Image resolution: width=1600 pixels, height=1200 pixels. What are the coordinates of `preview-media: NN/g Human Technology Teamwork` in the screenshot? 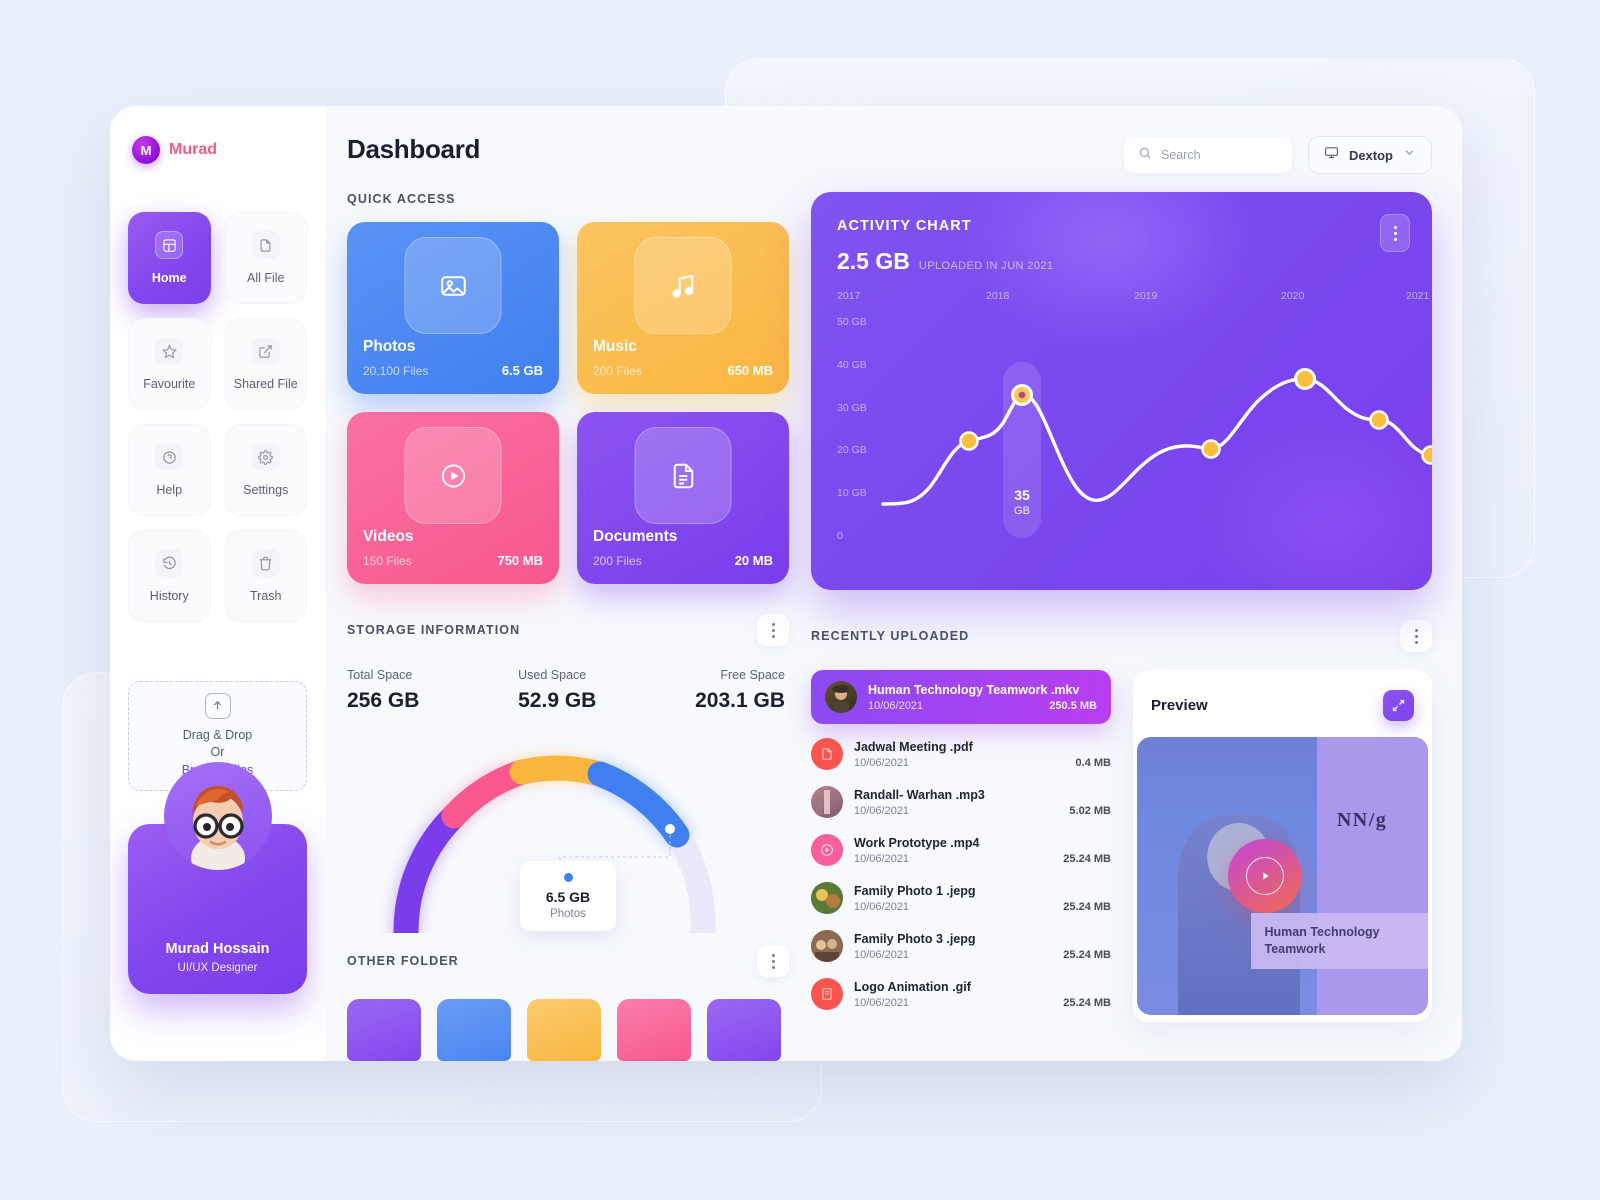 It's located at (1282, 876).